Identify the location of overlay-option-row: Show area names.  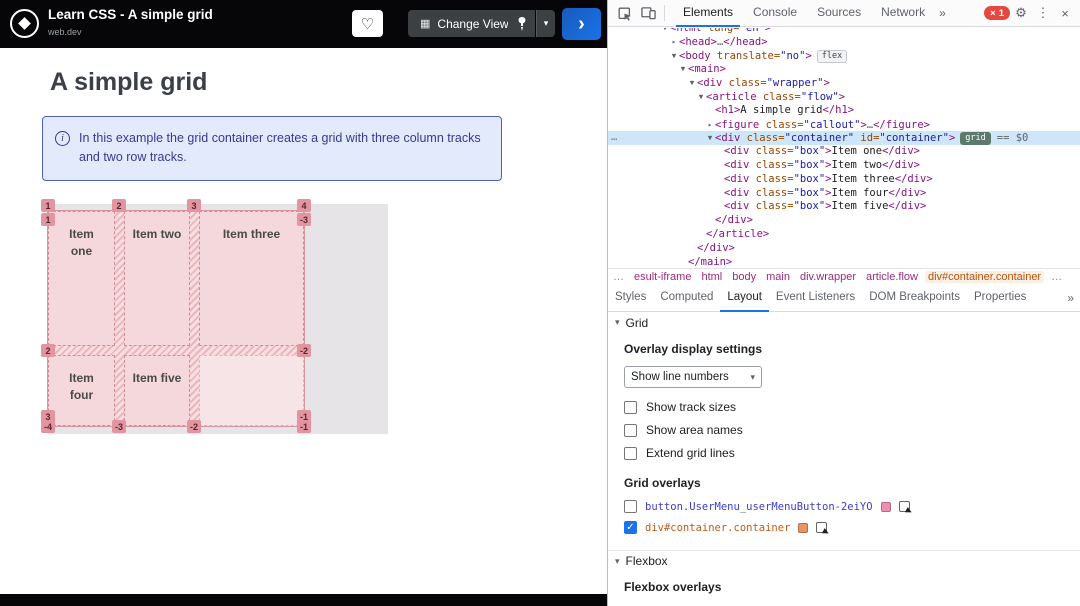
(844, 430).